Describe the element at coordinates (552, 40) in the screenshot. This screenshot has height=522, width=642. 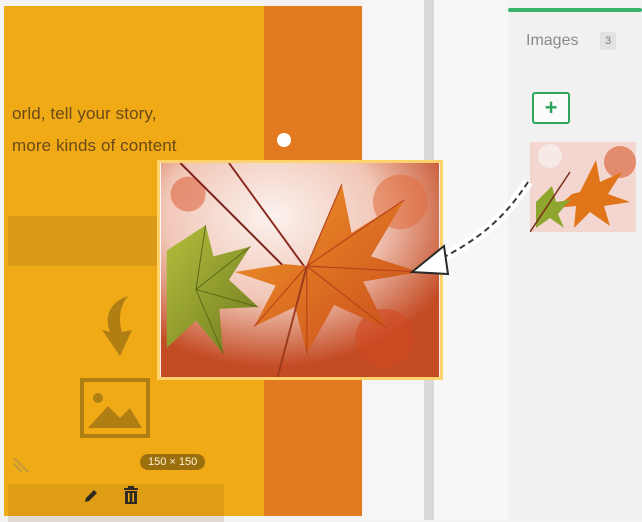
I see `panel-title: Images` at that location.